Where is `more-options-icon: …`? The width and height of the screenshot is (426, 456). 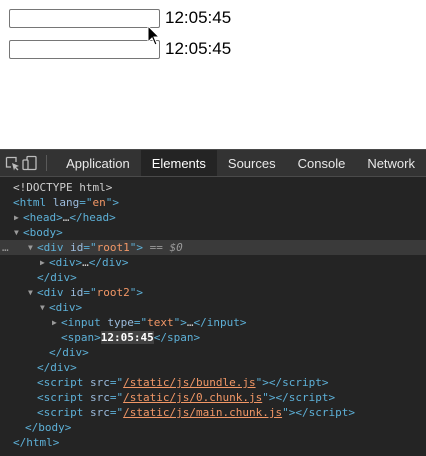 more-options-icon: … is located at coordinates (5, 247).